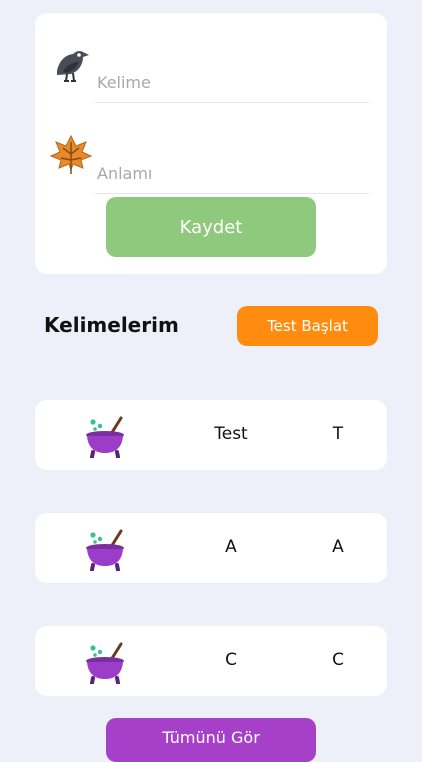 This screenshot has height=762, width=422. Describe the element at coordinates (231, 547) in the screenshot. I see `word-text: A` at that location.